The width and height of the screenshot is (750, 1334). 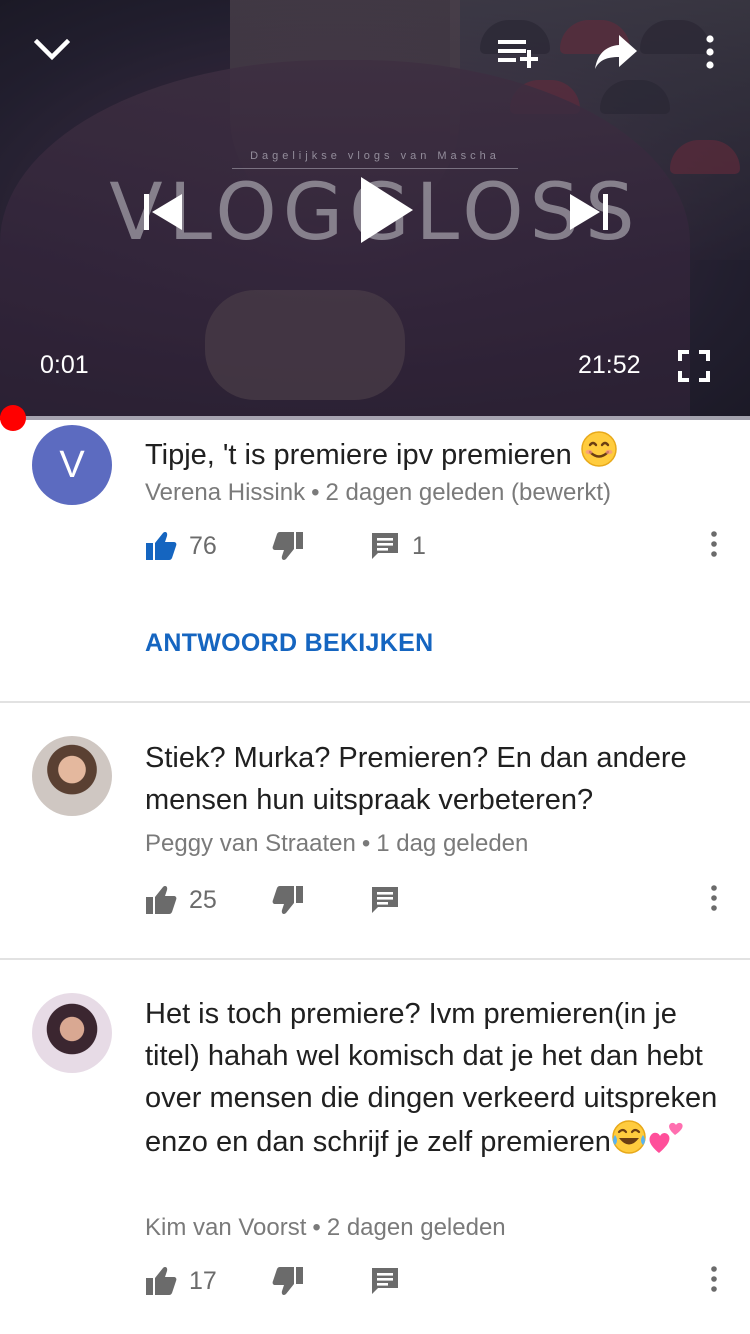 I want to click on play-icon, so click(x=387, y=210).